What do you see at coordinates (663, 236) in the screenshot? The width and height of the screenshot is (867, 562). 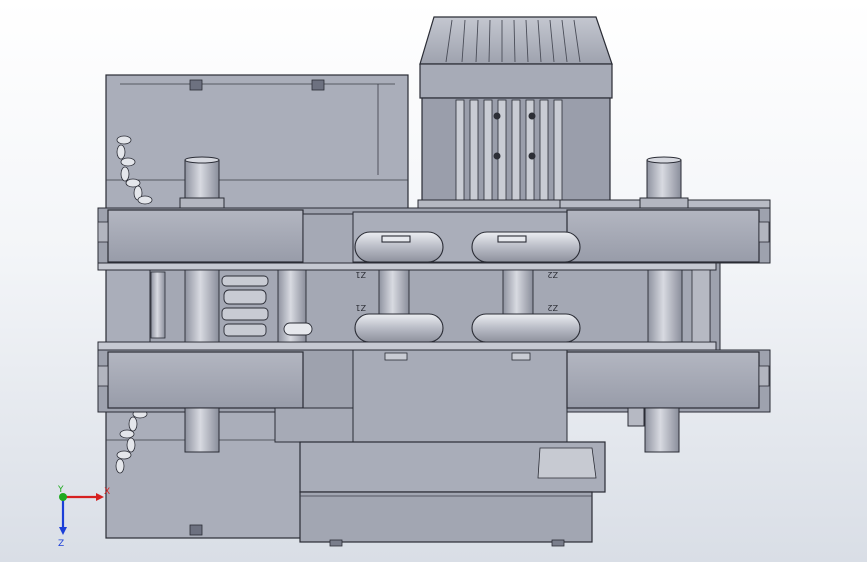 I see `upper-right-block` at bounding box center [663, 236].